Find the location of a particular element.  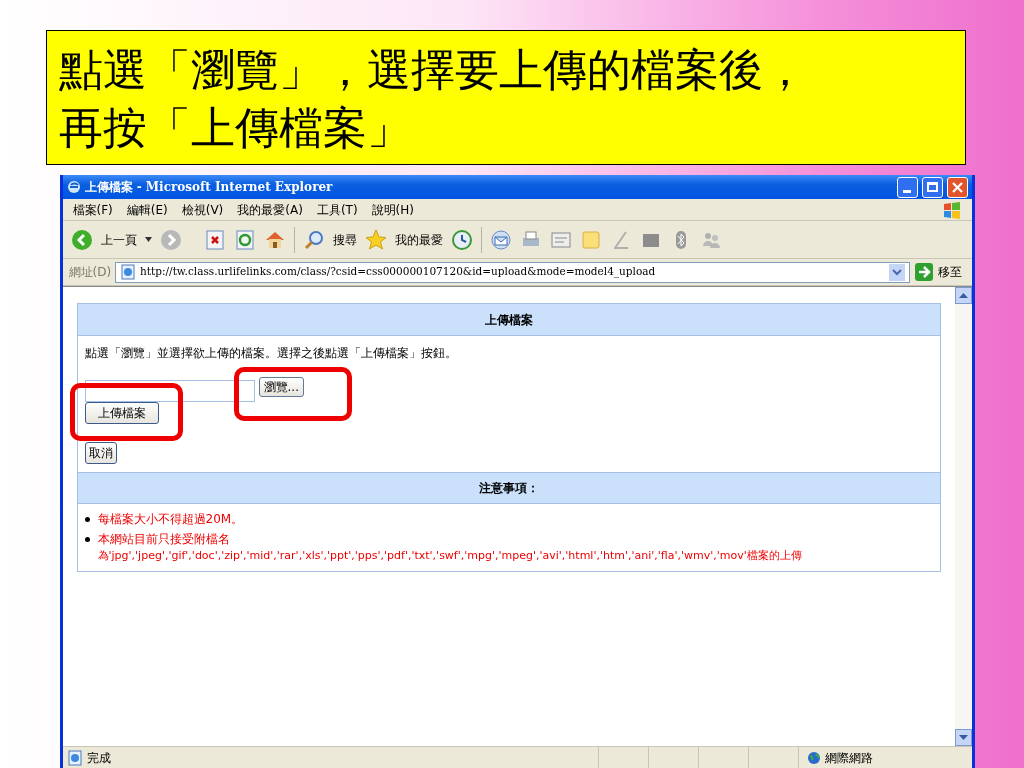

status-text: 完成 is located at coordinates (99, 758).